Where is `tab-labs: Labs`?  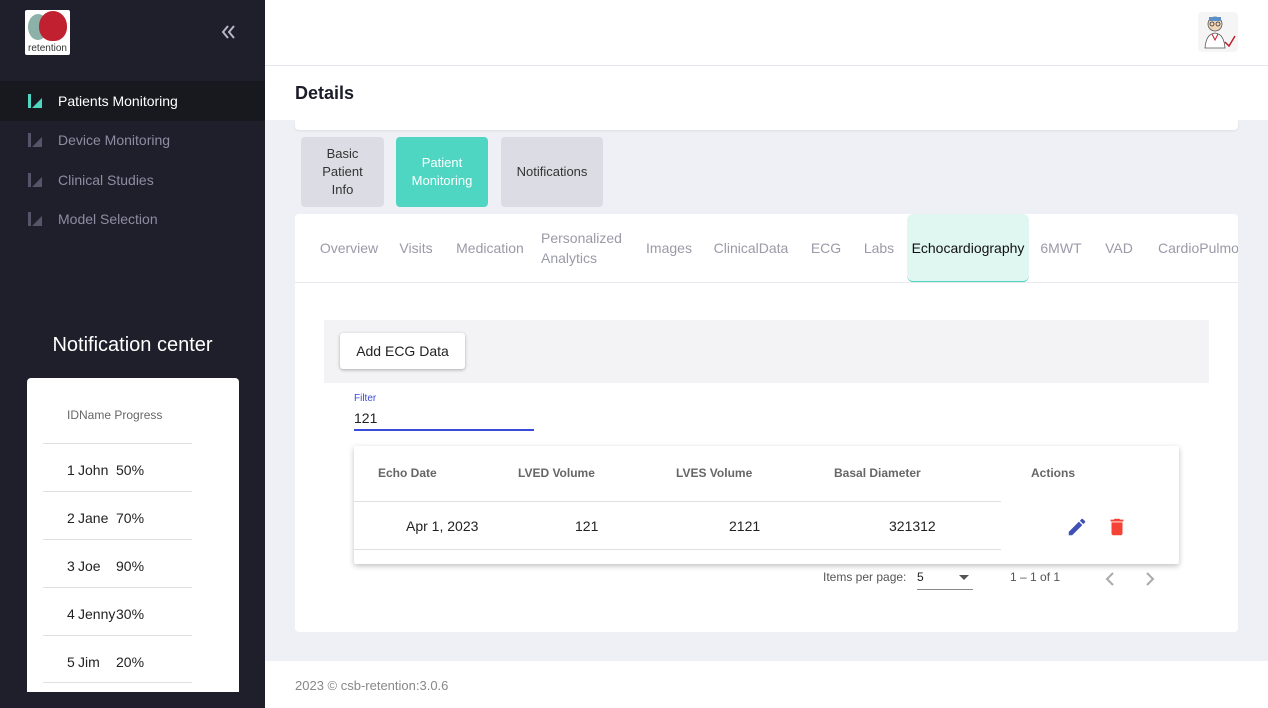
tab-labs: Labs is located at coordinates (879, 248).